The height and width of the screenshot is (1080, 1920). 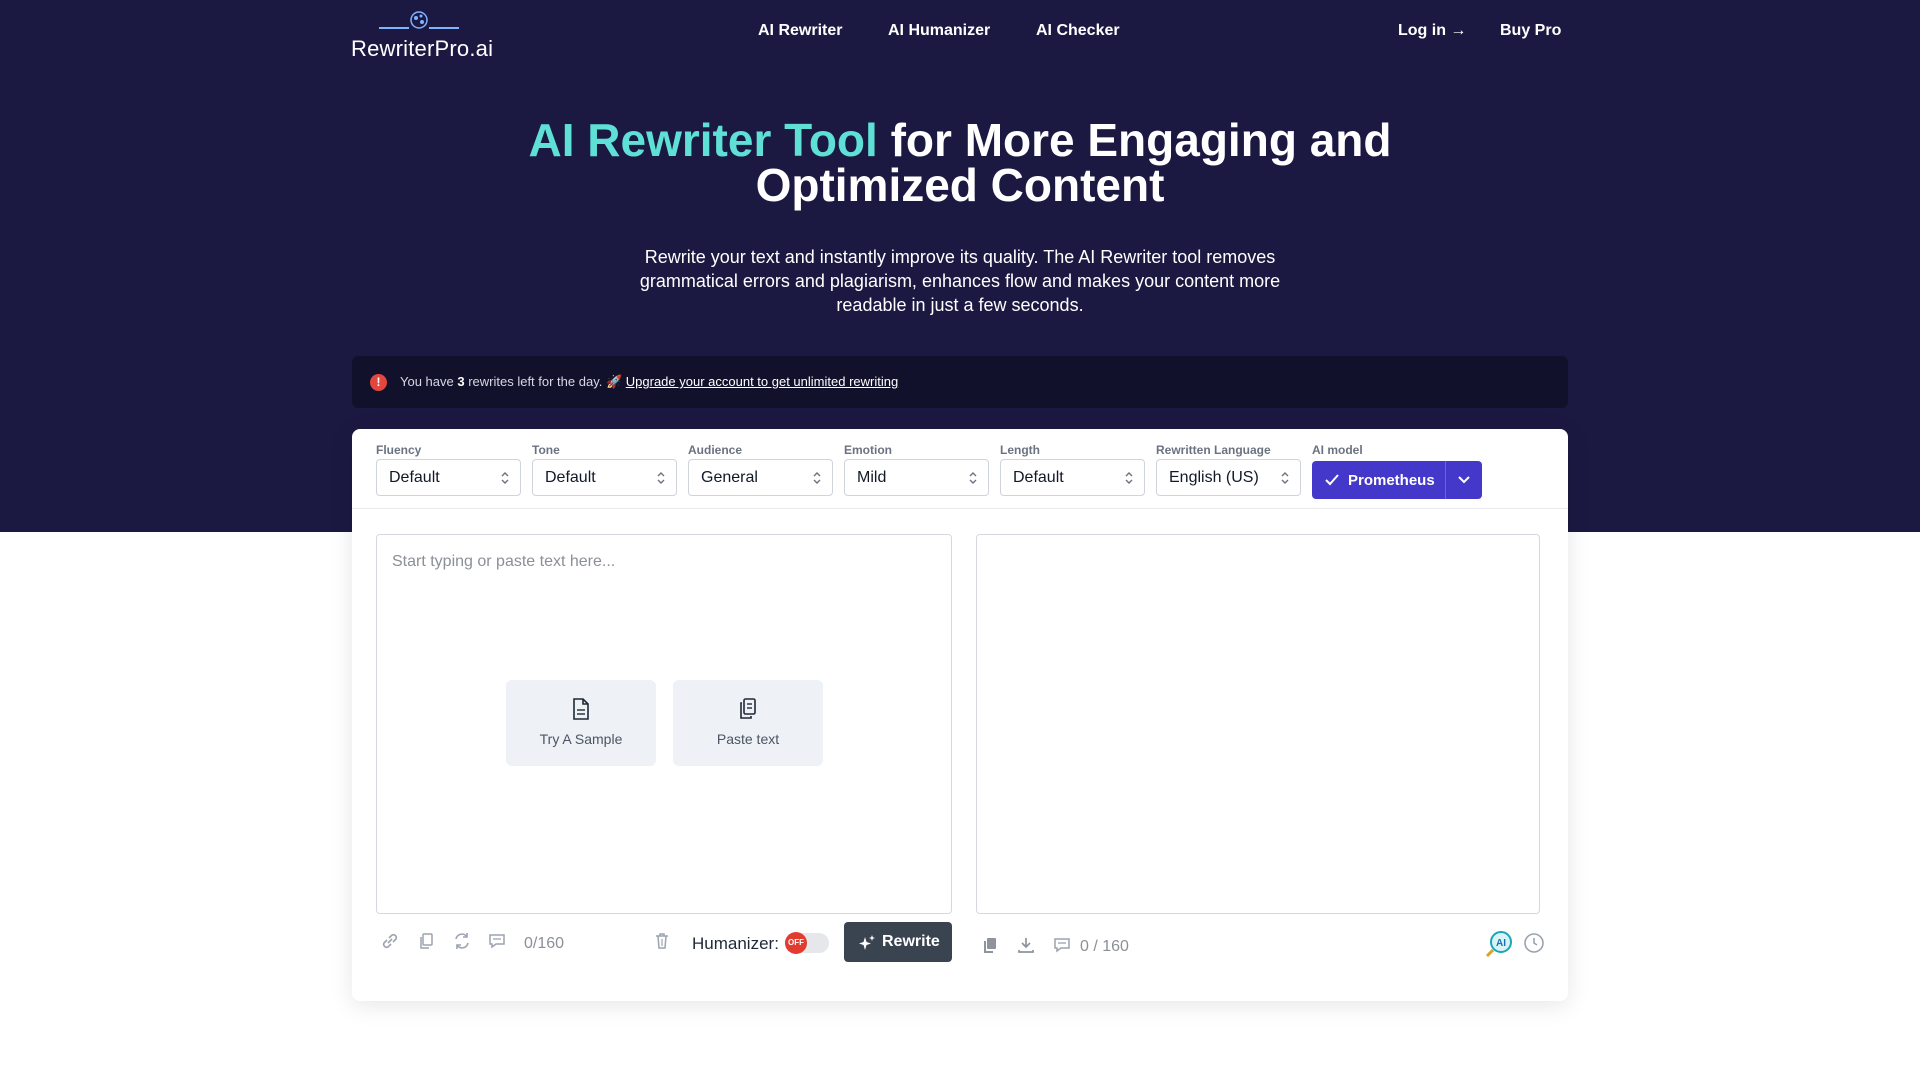 I want to click on tone-label: Tone, so click(x=546, y=450).